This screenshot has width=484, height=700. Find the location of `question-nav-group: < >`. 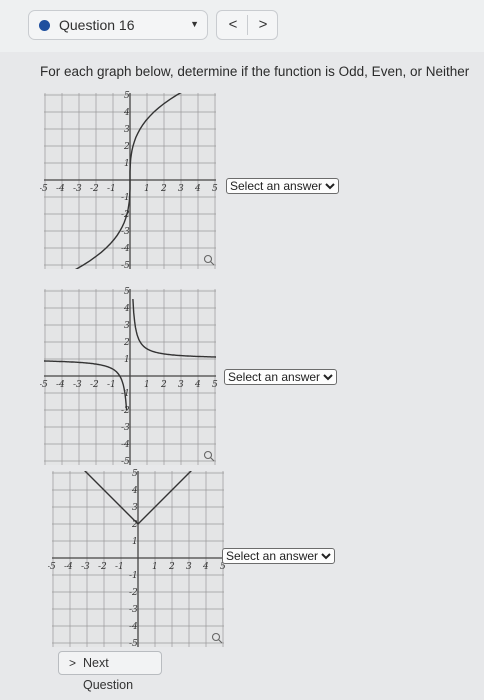

question-nav-group: < > is located at coordinates (247, 25).